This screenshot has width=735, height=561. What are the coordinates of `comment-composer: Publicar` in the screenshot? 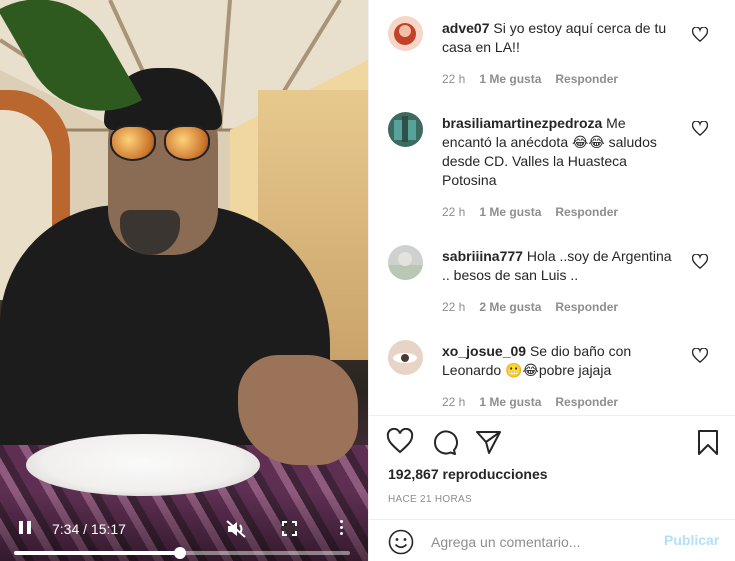 It's located at (552, 540).